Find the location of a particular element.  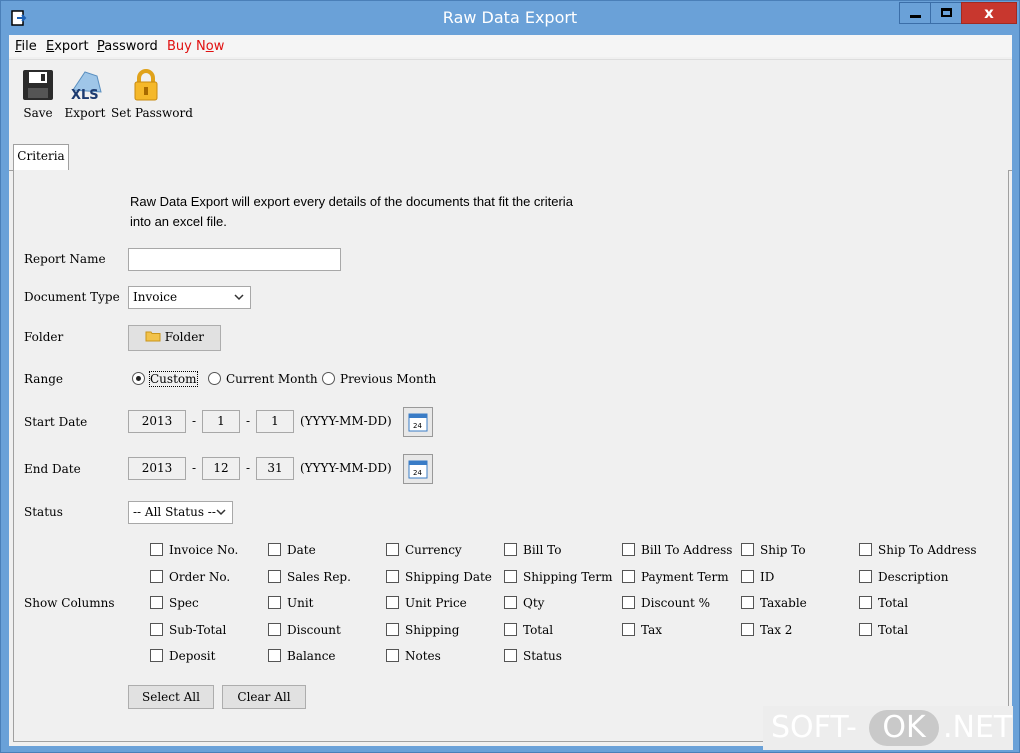

column-checkbox: Balance is located at coordinates (302, 656).